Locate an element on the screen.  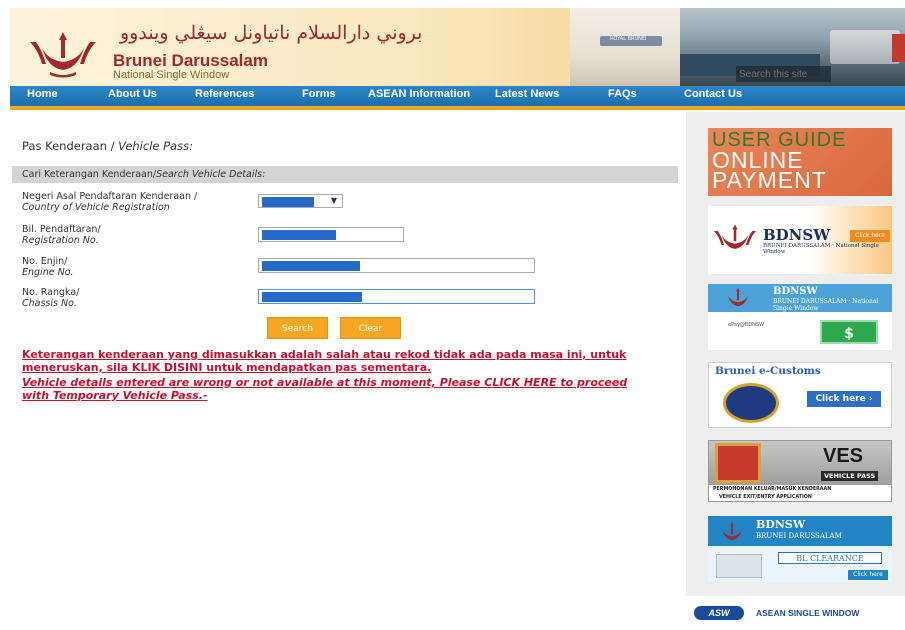
brunei-ecustoms-banner: Brunei e-Customs Click here › is located at coordinates (800, 395).